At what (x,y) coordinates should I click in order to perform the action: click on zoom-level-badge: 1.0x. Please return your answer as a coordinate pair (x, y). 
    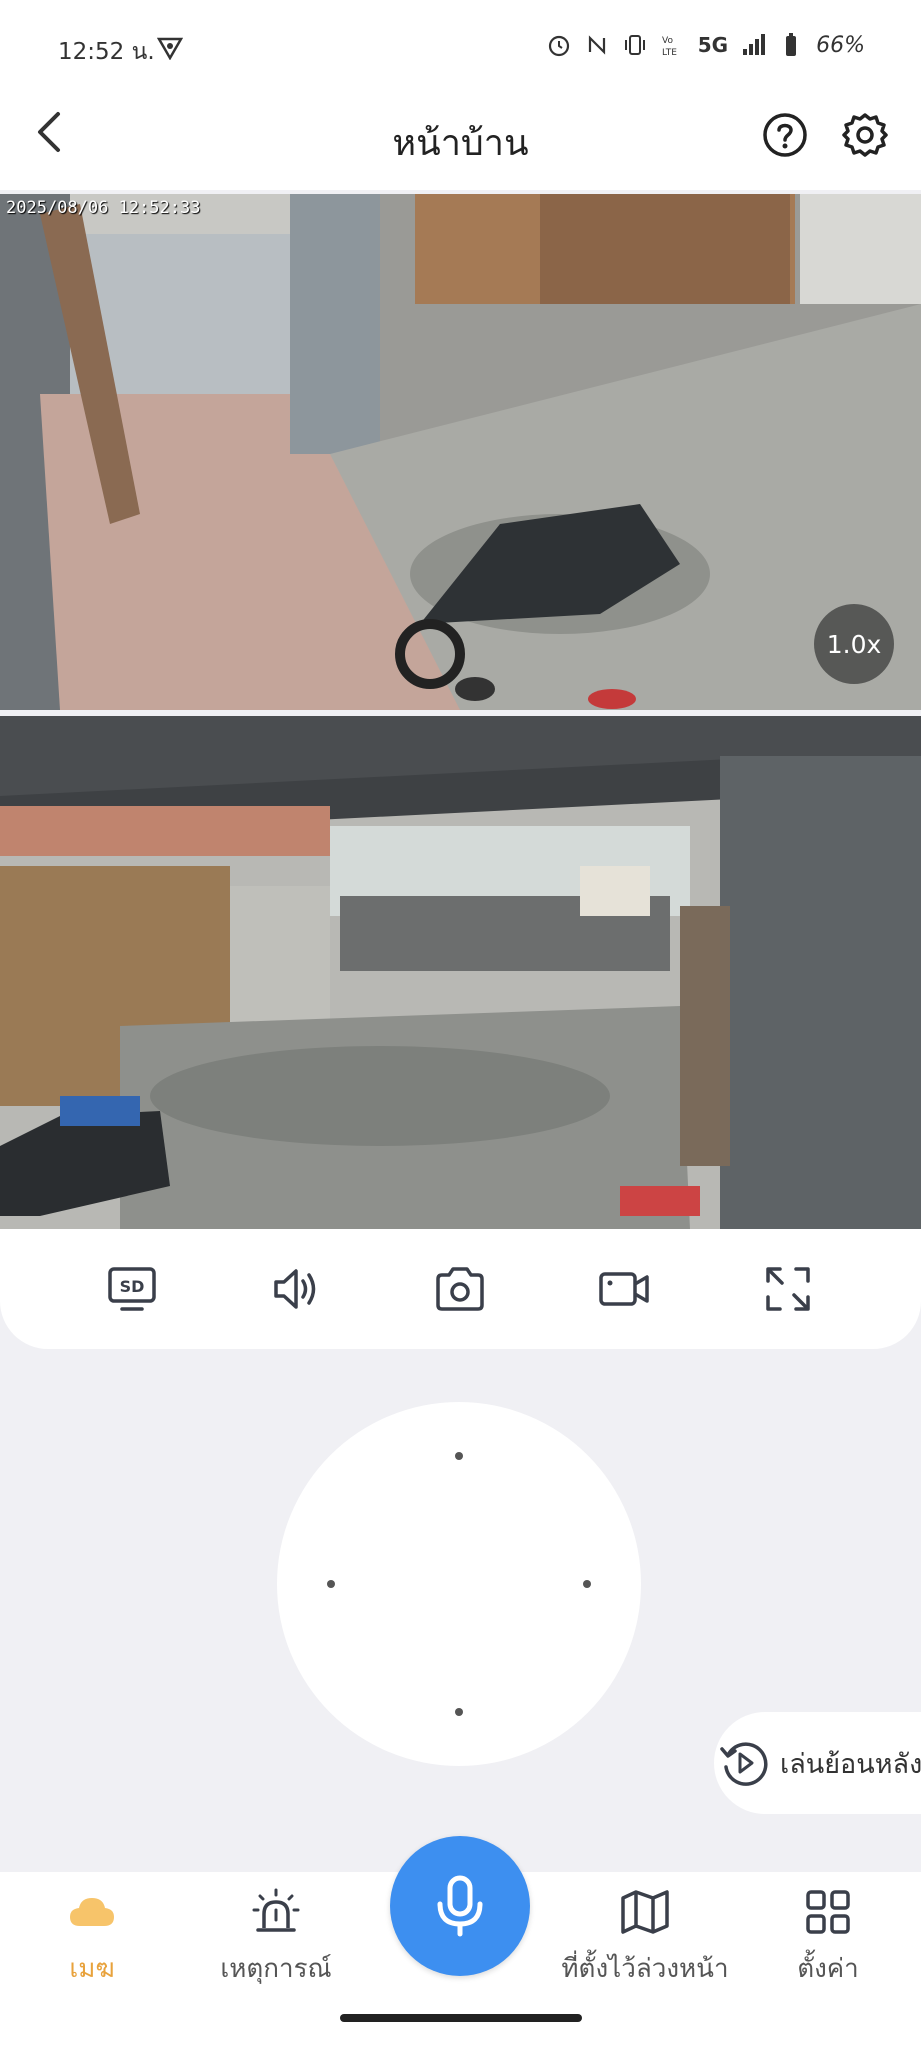
    Looking at the image, I should click on (854, 644).